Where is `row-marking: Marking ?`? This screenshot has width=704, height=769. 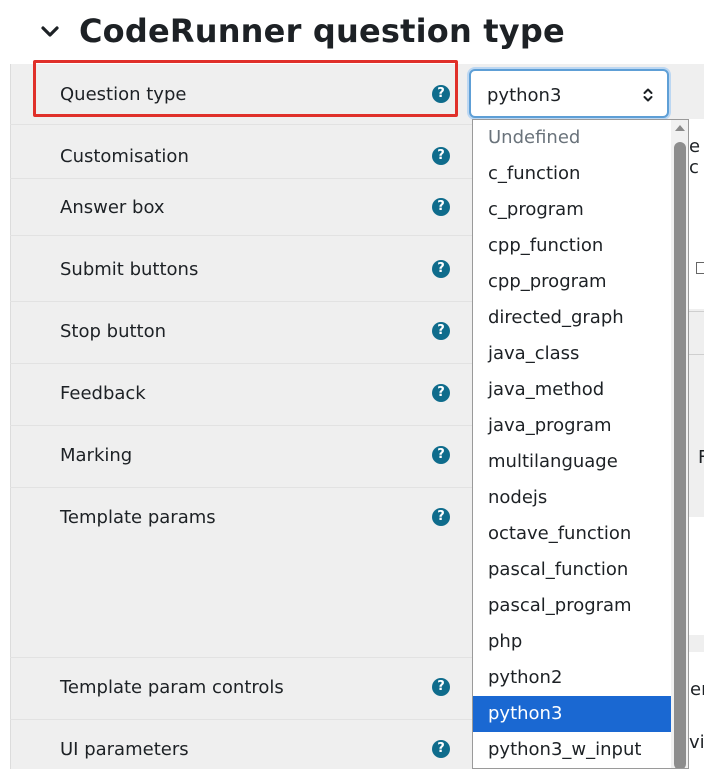
row-marking: Marking ? is located at coordinates (241, 456).